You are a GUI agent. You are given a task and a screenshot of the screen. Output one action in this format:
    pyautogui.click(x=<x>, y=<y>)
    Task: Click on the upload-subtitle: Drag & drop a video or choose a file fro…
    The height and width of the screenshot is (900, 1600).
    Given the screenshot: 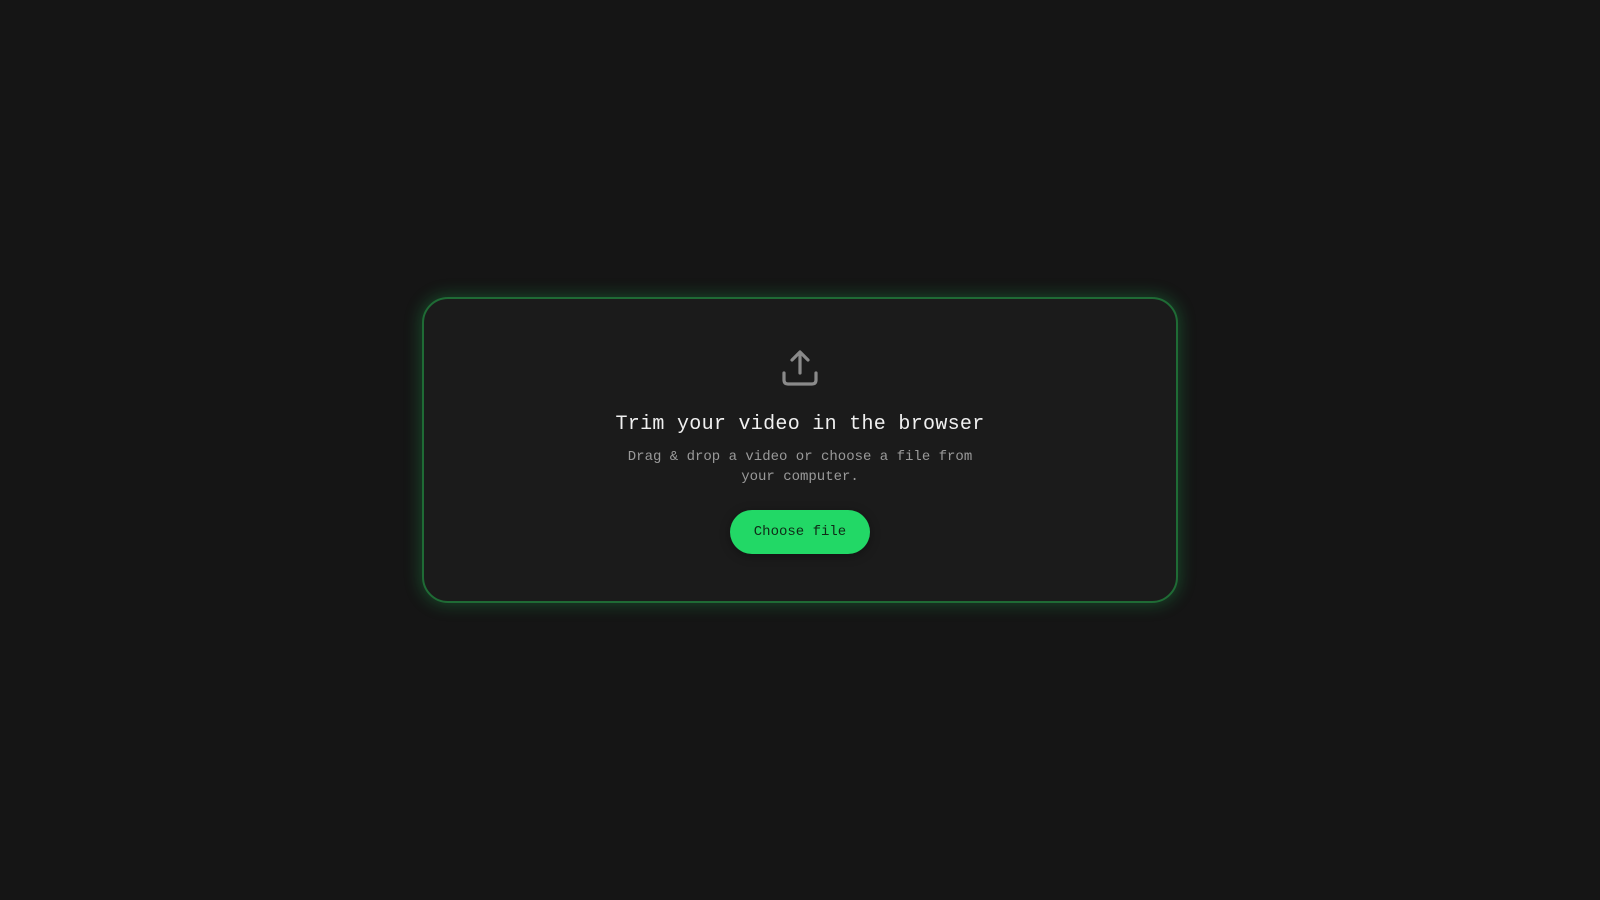 What is the action you would take?
    pyautogui.click(x=800, y=467)
    